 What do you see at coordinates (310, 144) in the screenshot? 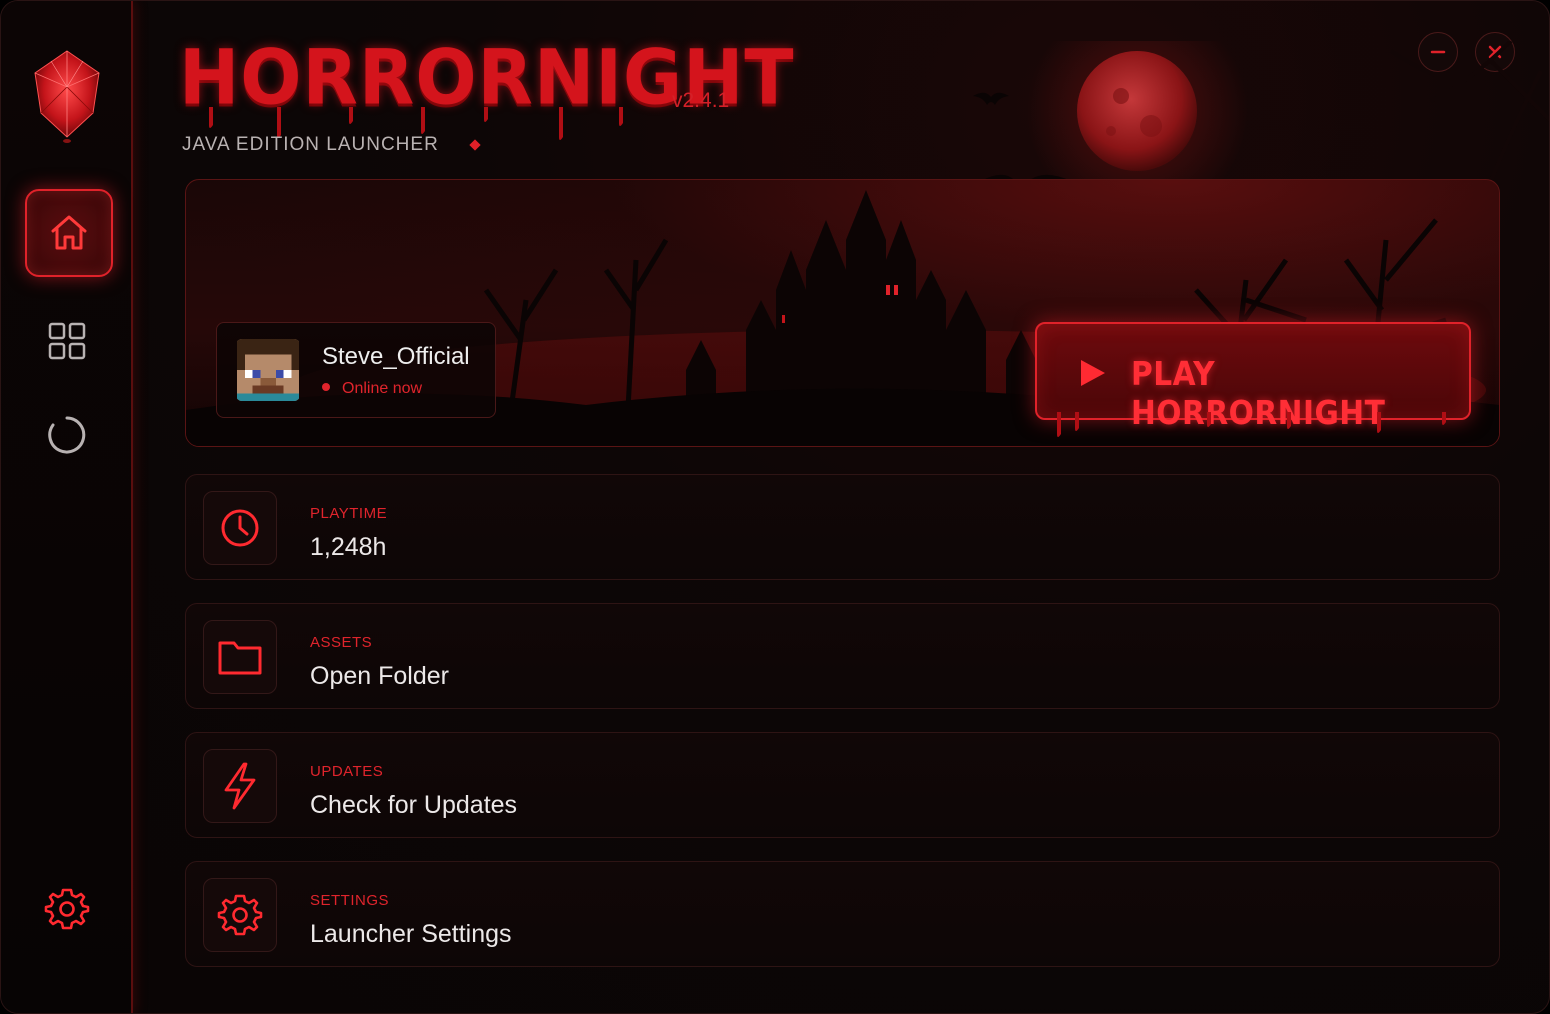
I see `app-subtitle: JAVA EDITION LAUNCHER` at bounding box center [310, 144].